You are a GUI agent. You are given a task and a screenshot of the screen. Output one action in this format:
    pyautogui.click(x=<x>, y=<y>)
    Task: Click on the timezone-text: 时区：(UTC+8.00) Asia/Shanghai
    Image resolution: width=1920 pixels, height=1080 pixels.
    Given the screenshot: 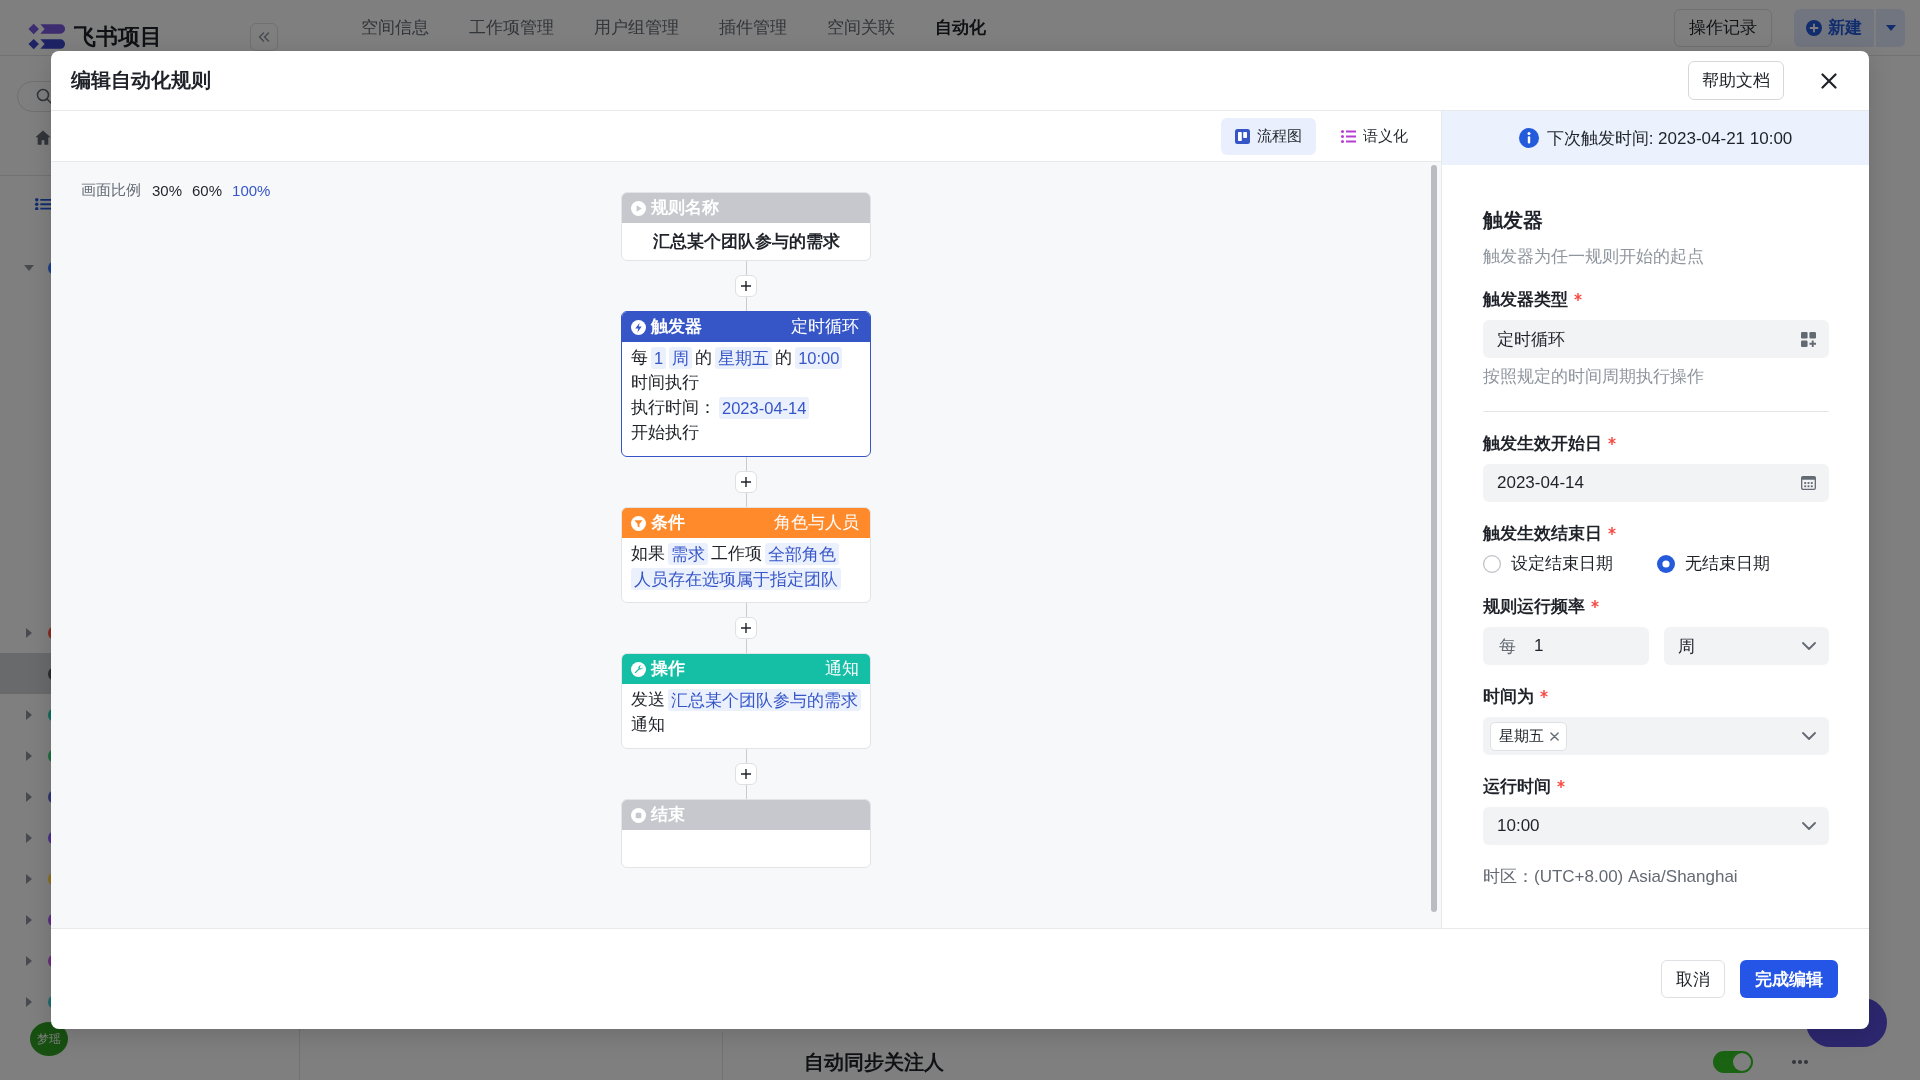 What is the action you would take?
    pyautogui.click(x=1611, y=877)
    